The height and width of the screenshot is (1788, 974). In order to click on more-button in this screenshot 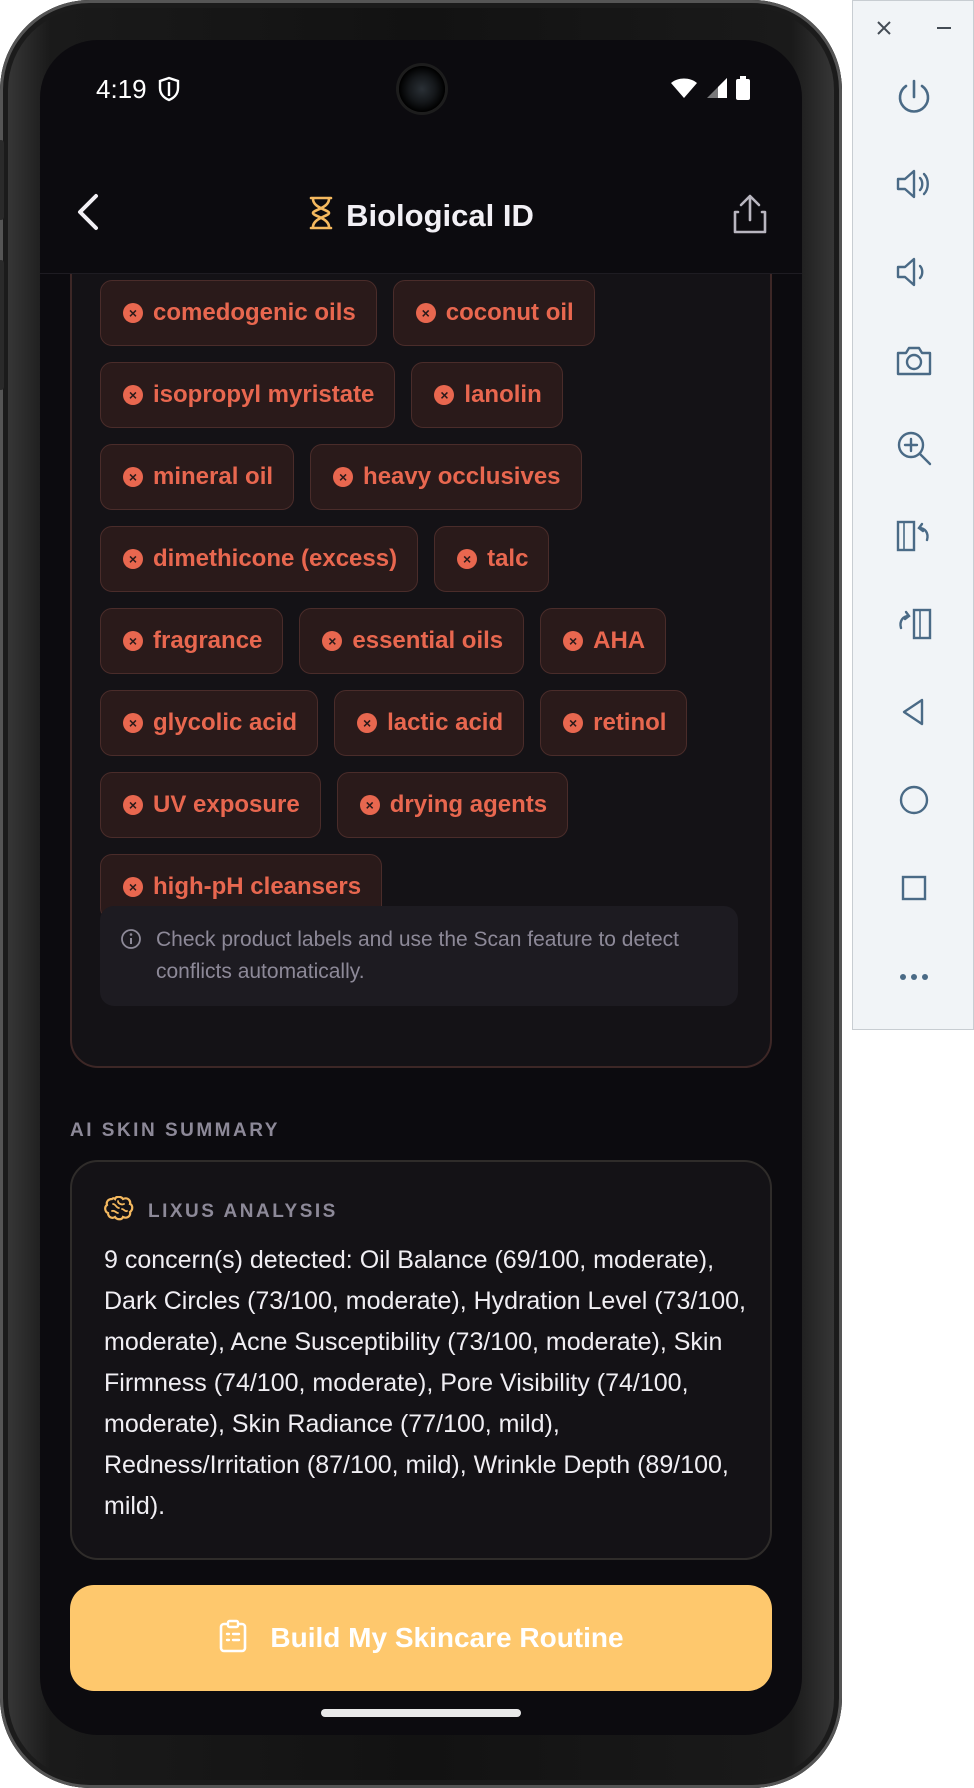, I will do `click(914, 977)`.